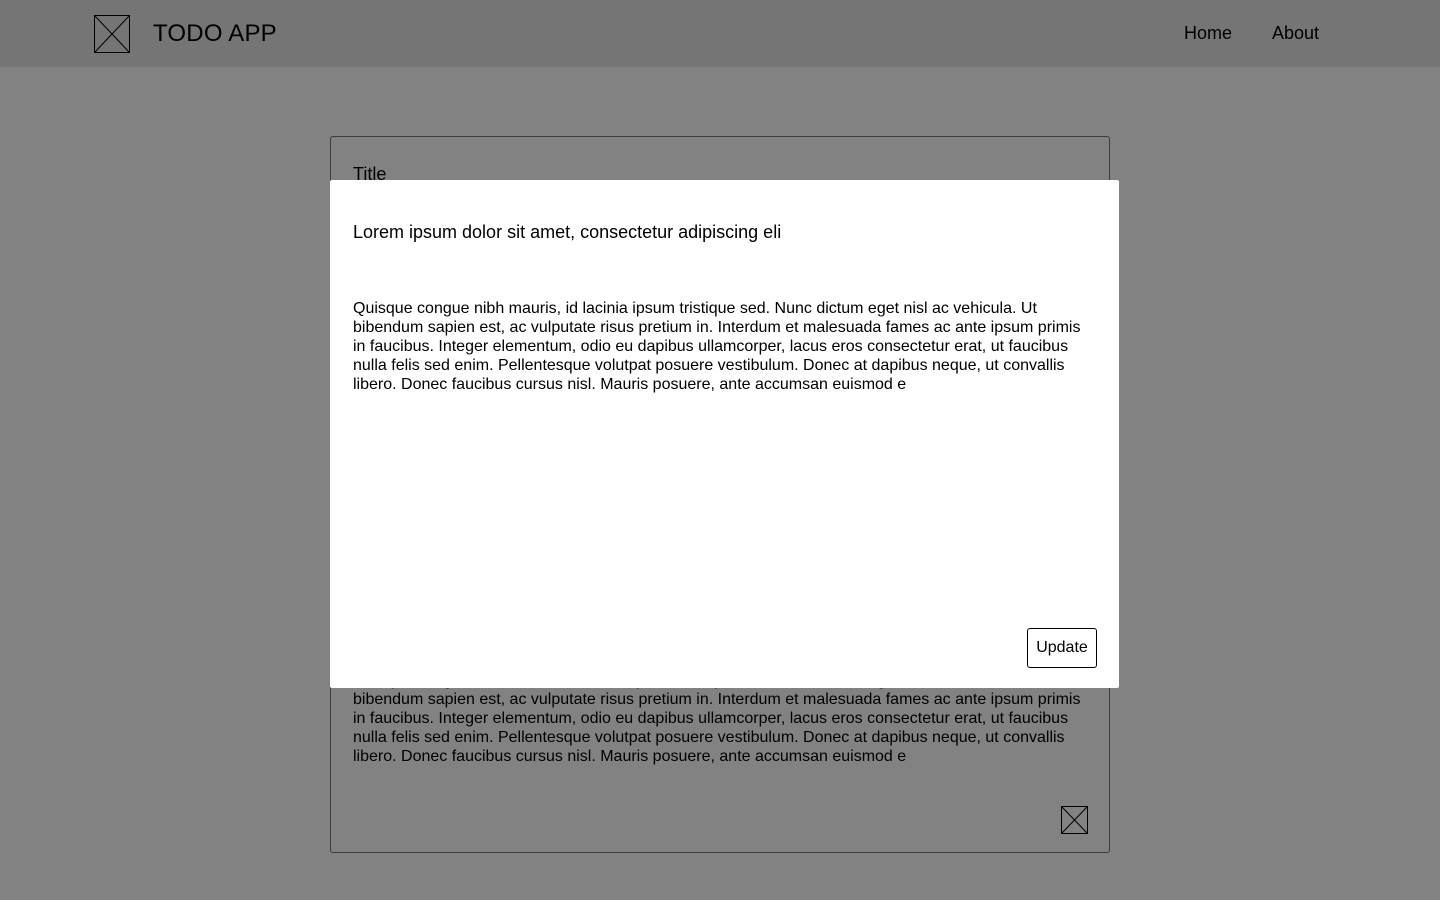 The height and width of the screenshot is (900, 1440). Describe the element at coordinates (1062, 648) in the screenshot. I see `update-button: Update` at that location.